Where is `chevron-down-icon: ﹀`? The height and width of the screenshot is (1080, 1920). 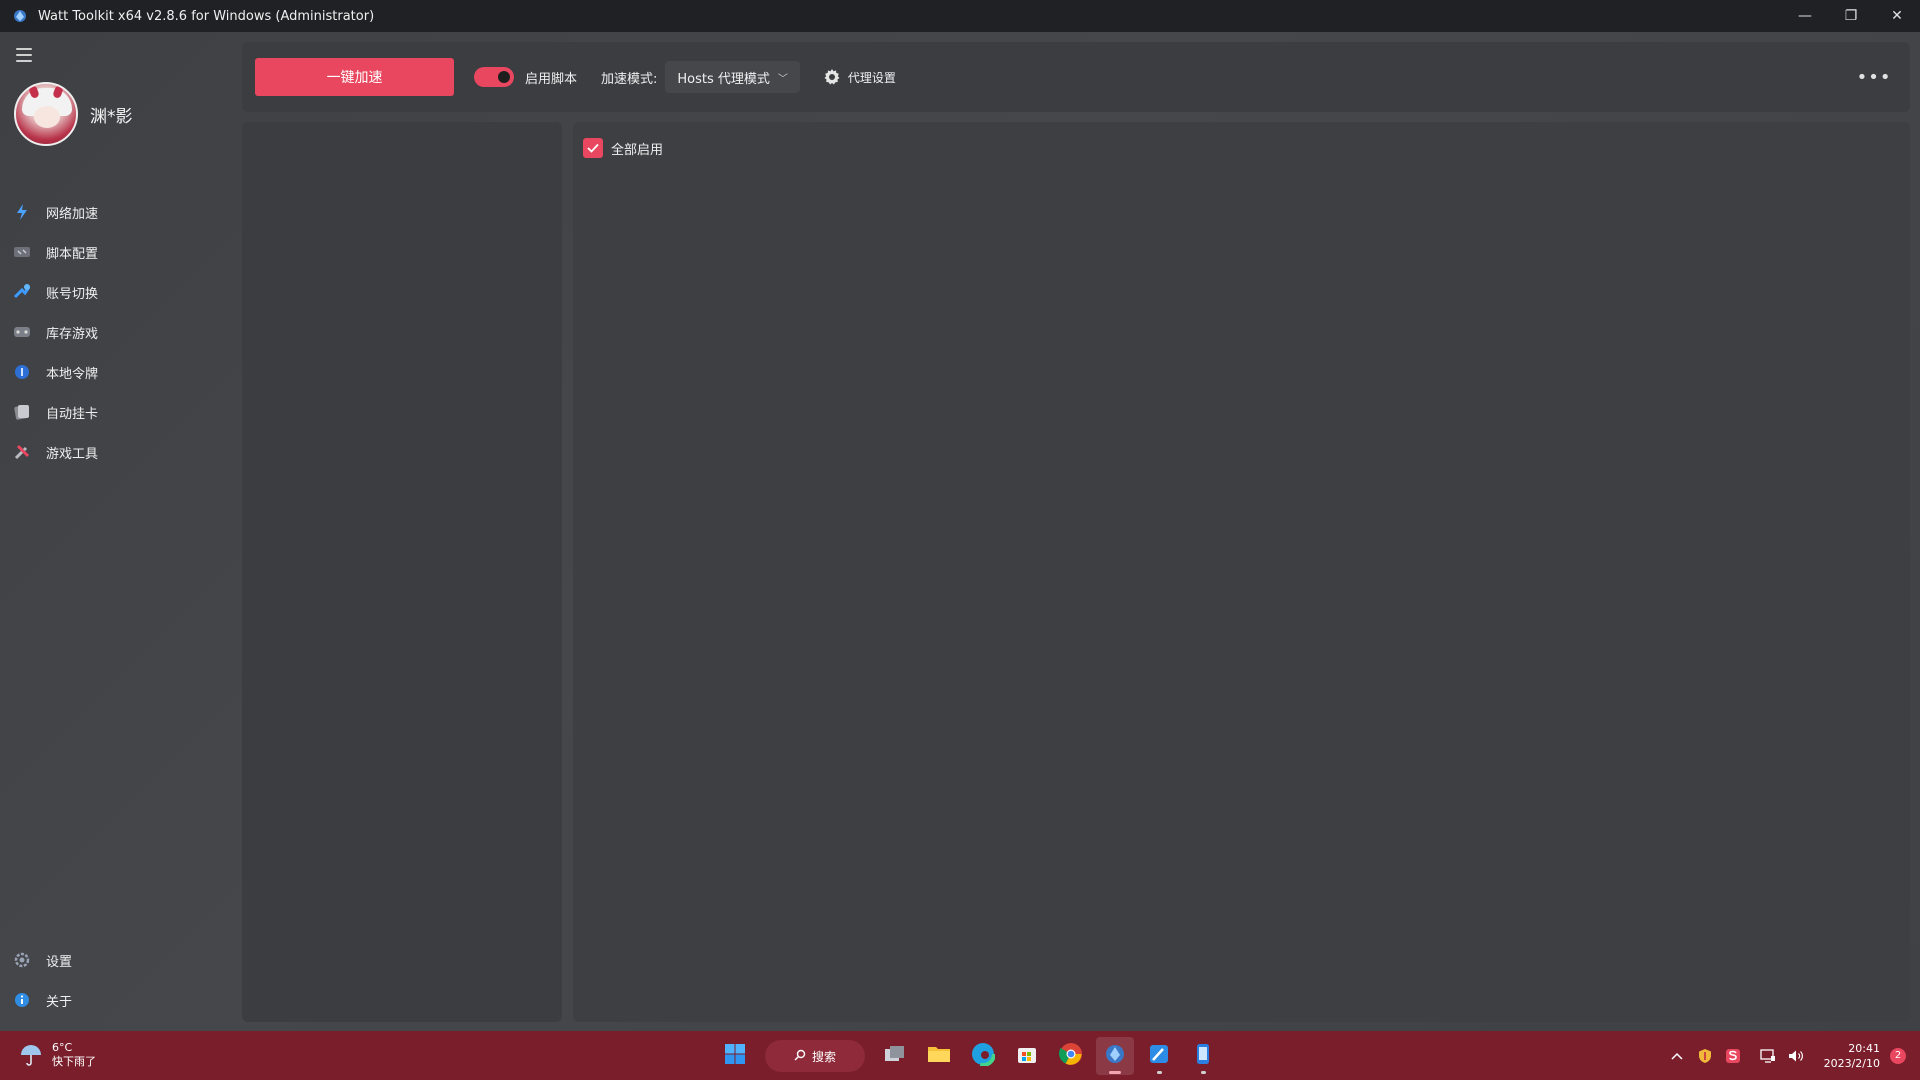
chevron-down-icon: ﹀ is located at coordinates (782, 79).